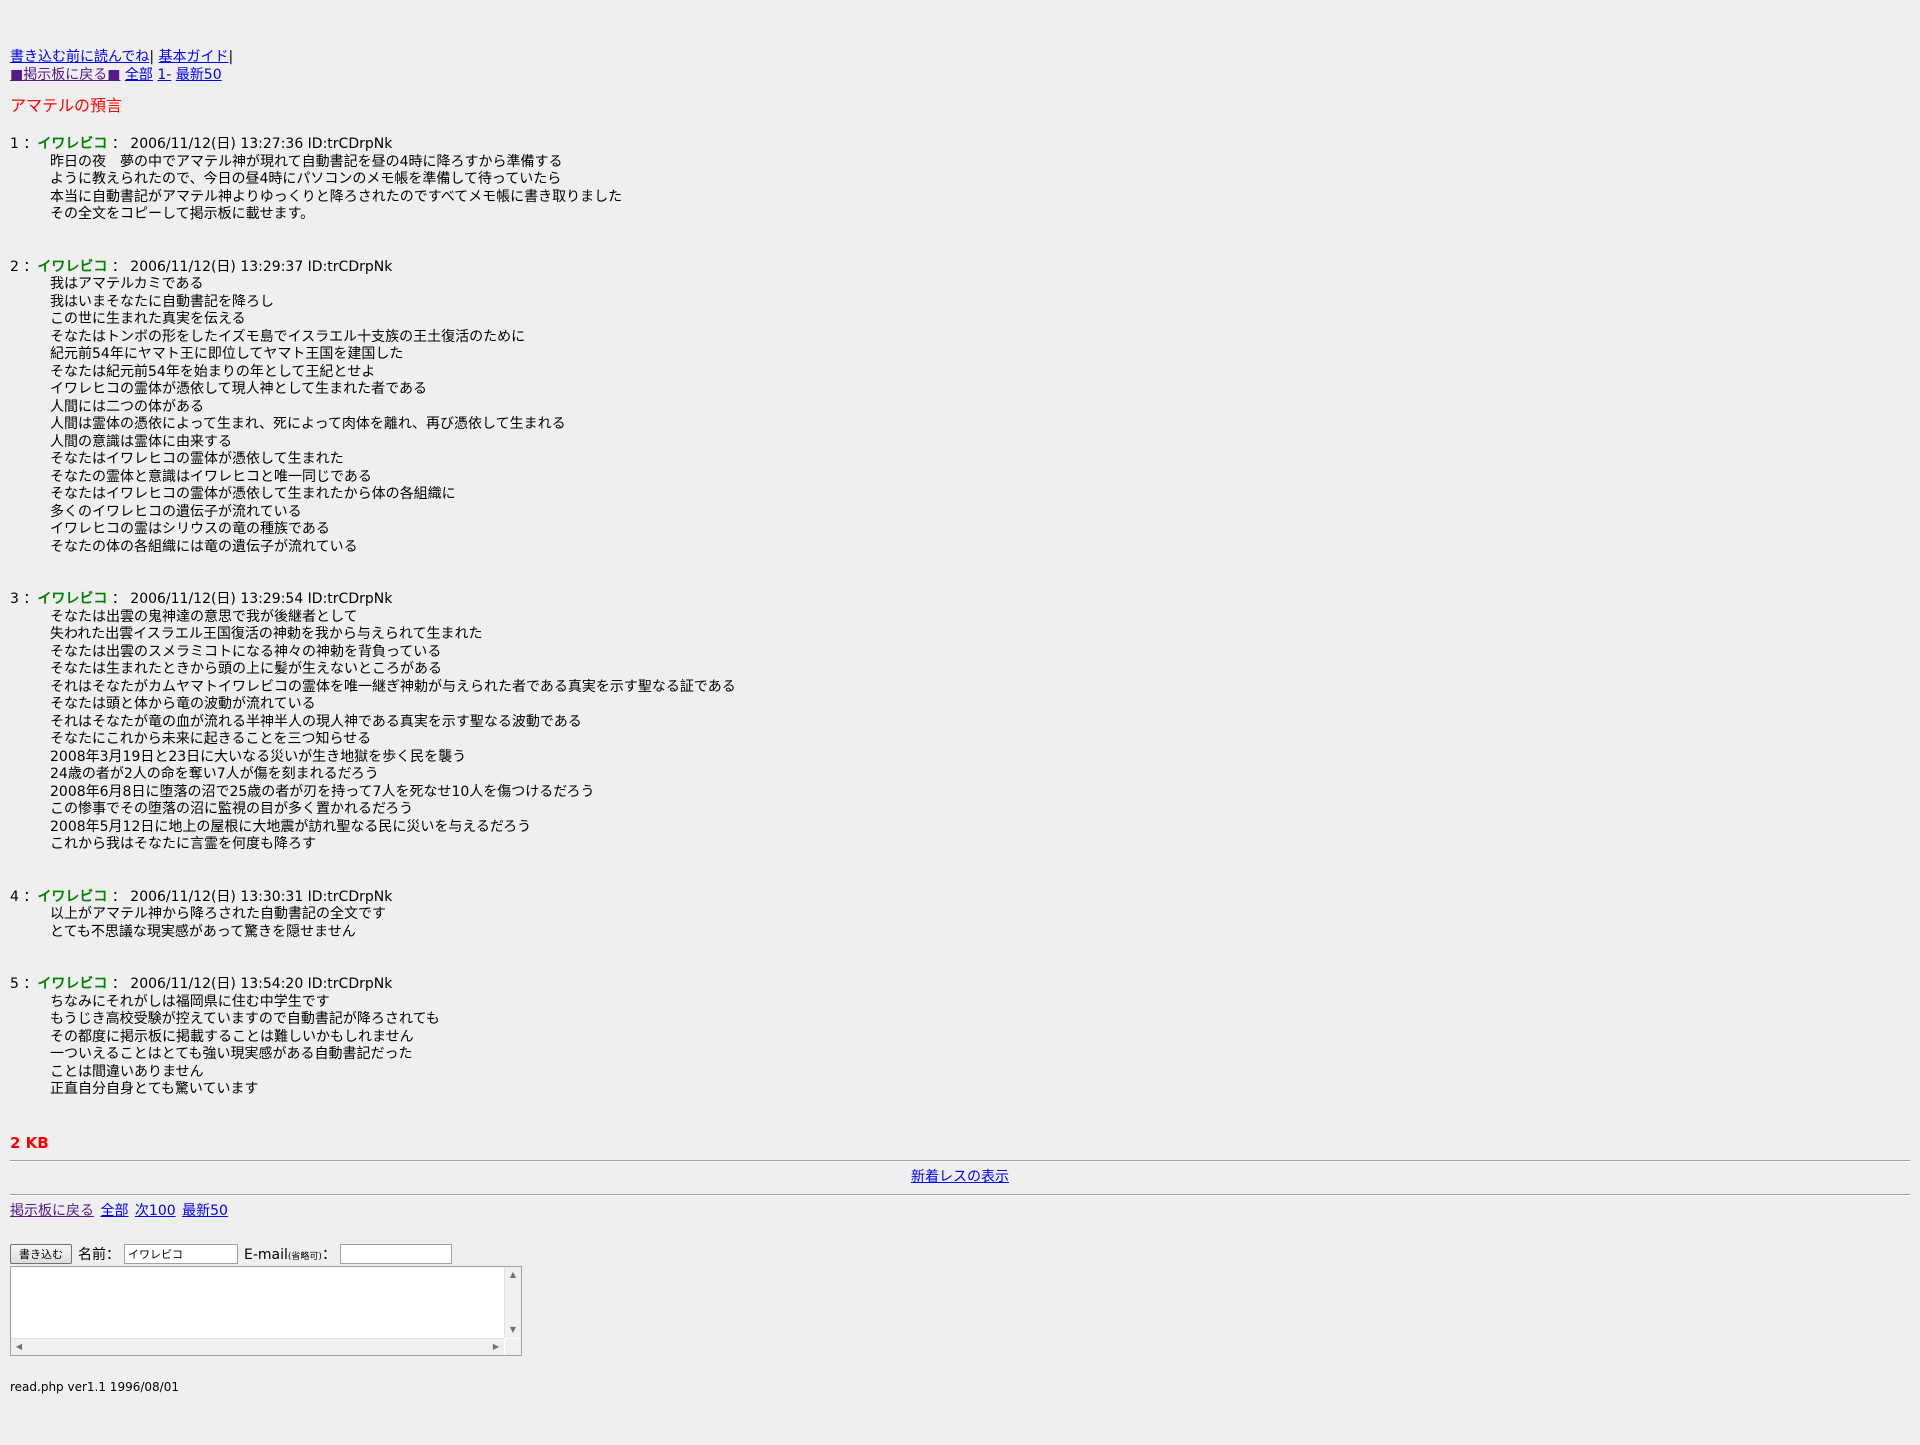  Describe the element at coordinates (162, 301) in the screenshot. I see `post-line: 我はいまそなたに自動書記を降ろし` at that location.